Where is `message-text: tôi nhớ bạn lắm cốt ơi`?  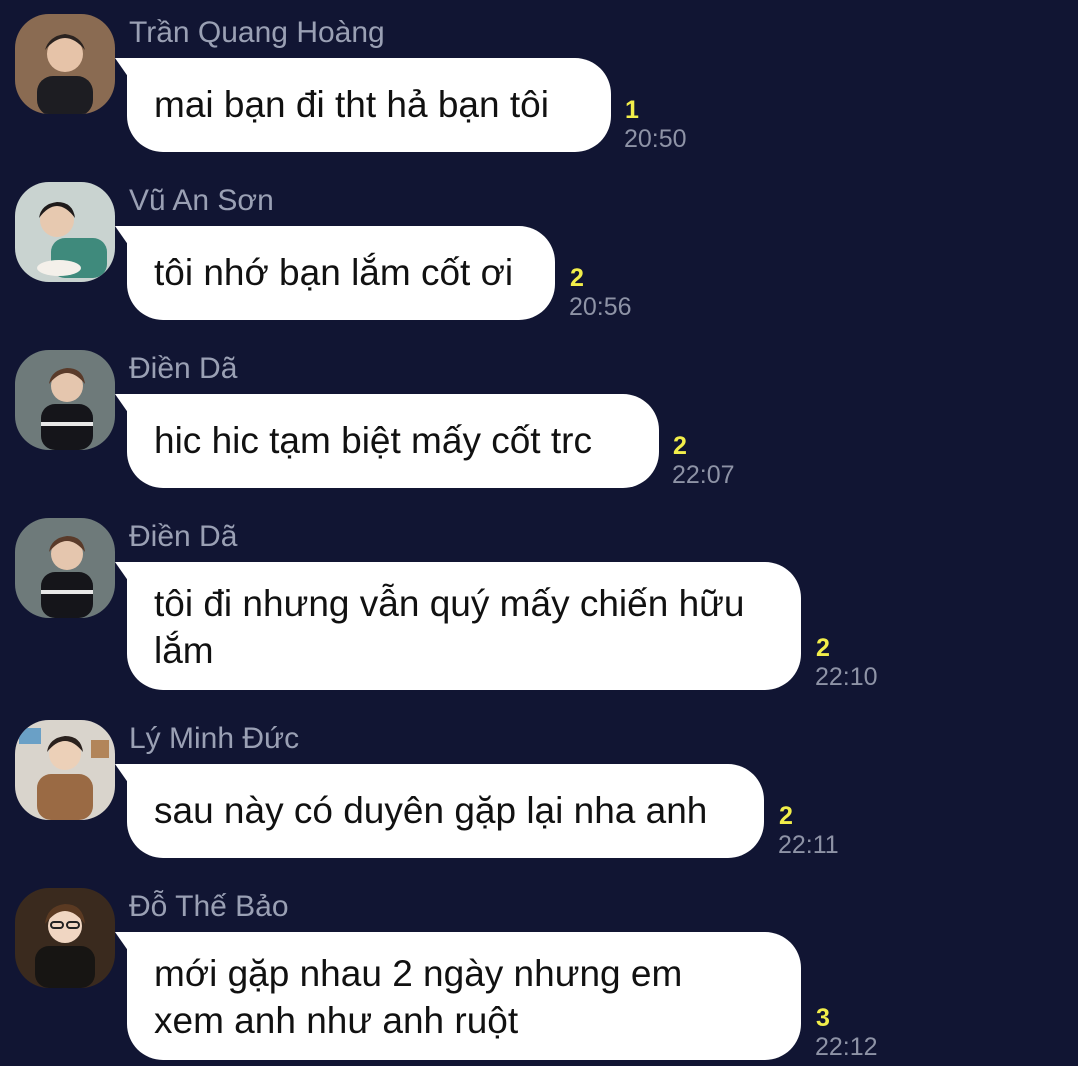
message-text: tôi nhớ bạn lắm cốt ơi is located at coordinates (334, 272).